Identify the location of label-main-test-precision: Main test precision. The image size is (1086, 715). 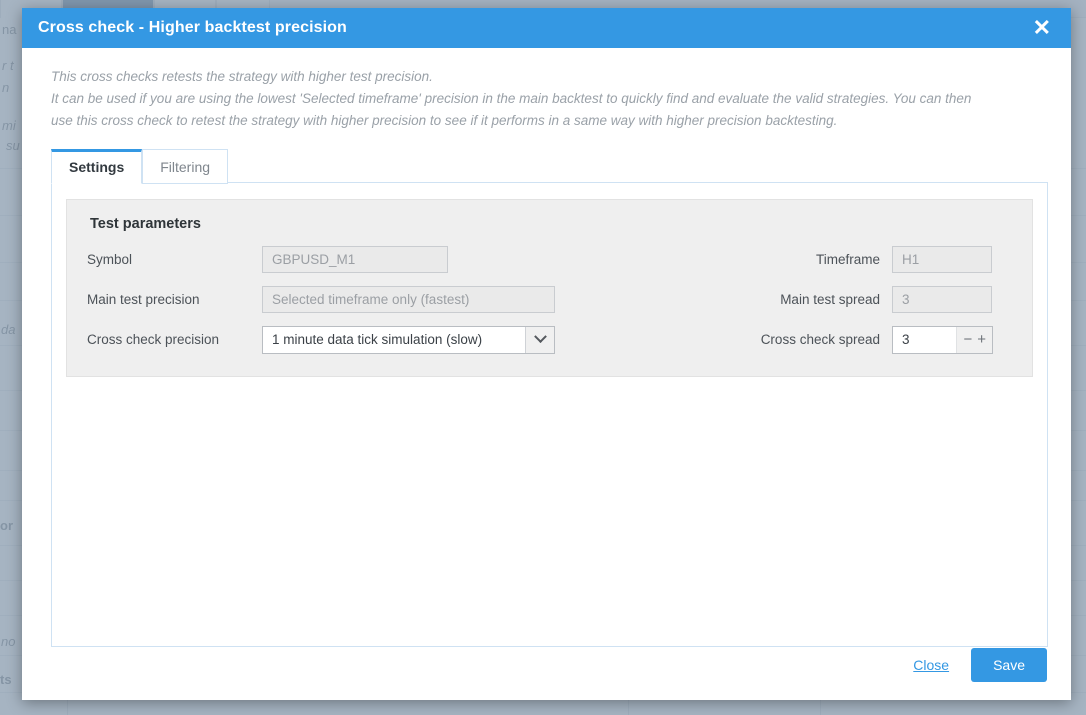
(143, 299).